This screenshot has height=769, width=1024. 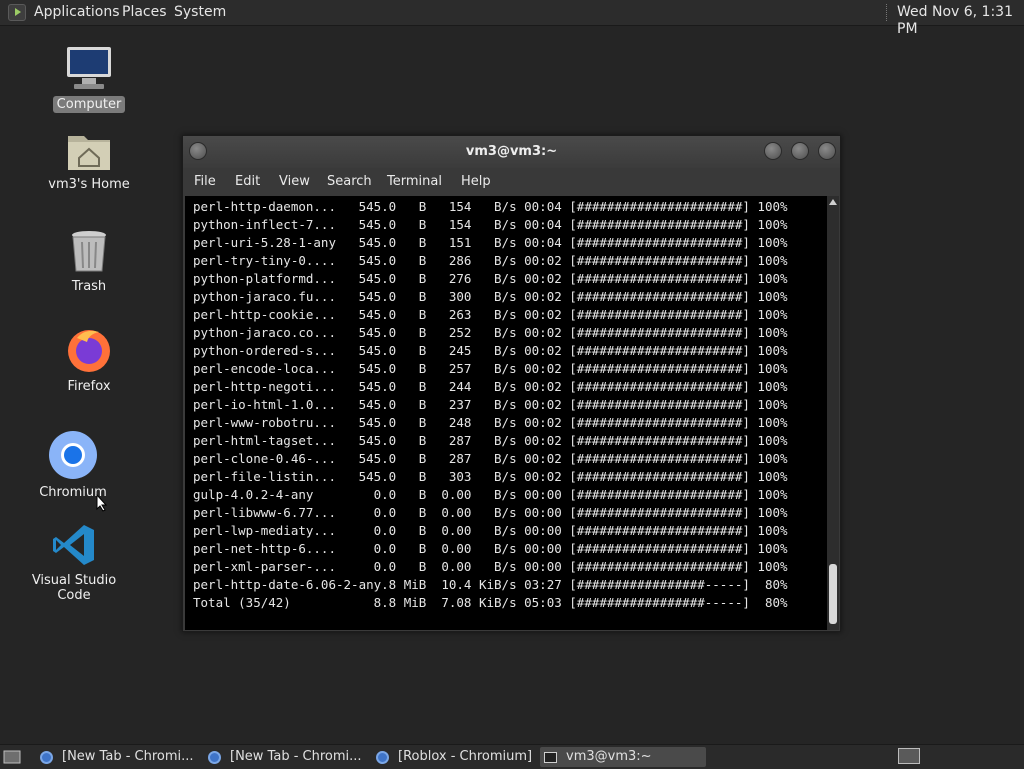 I want to click on applications-menu: Applications, so click(x=77, y=12).